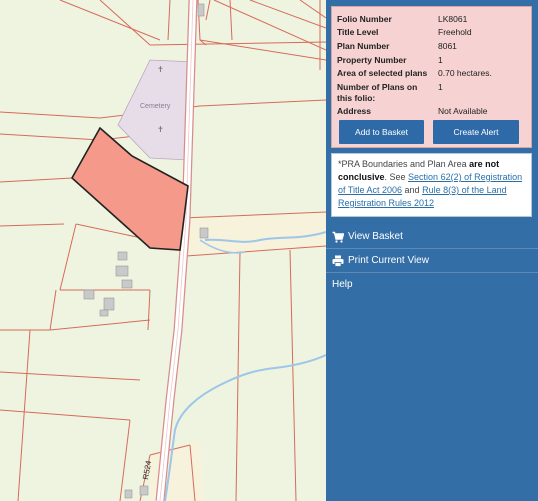 The height and width of the screenshot is (501, 538). What do you see at coordinates (396, 177) in the screenshot?
I see `disclaimer-text-2: . See` at bounding box center [396, 177].